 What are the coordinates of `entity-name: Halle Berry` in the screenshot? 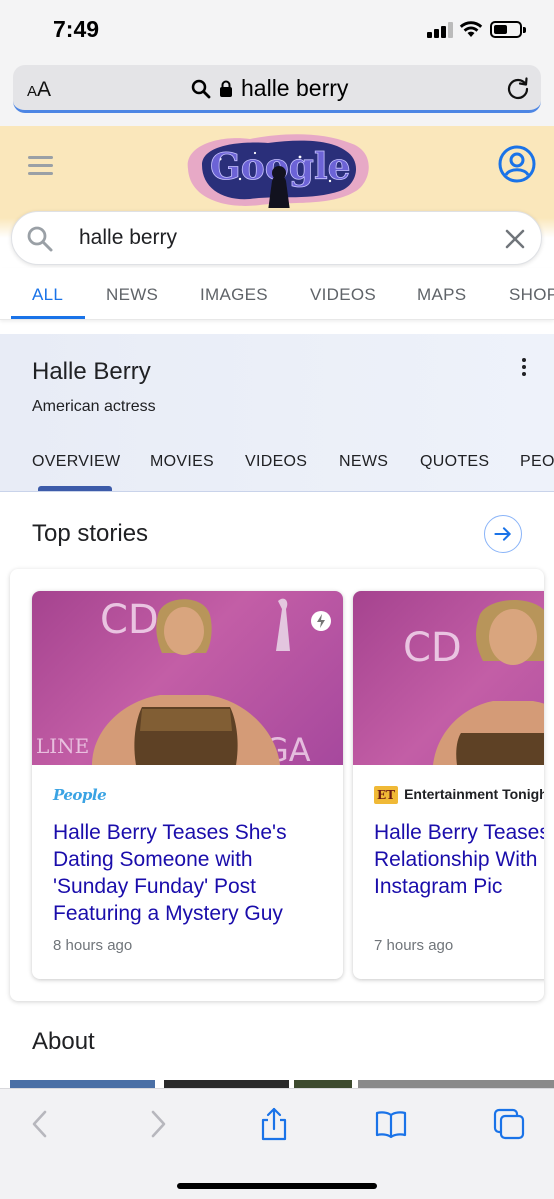 It's located at (91, 371).